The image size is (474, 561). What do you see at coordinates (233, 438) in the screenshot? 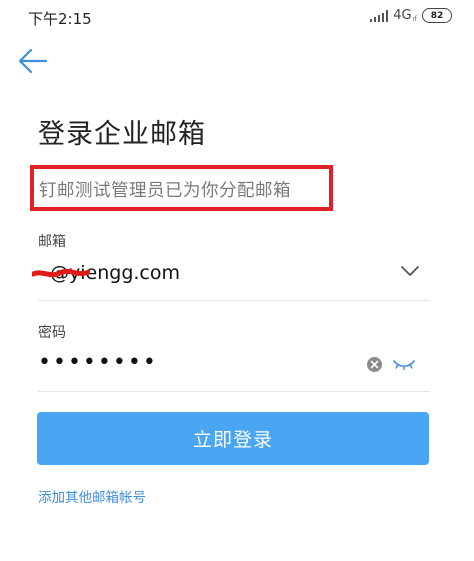
I see `login-button: 立即登录` at bounding box center [233, 438].